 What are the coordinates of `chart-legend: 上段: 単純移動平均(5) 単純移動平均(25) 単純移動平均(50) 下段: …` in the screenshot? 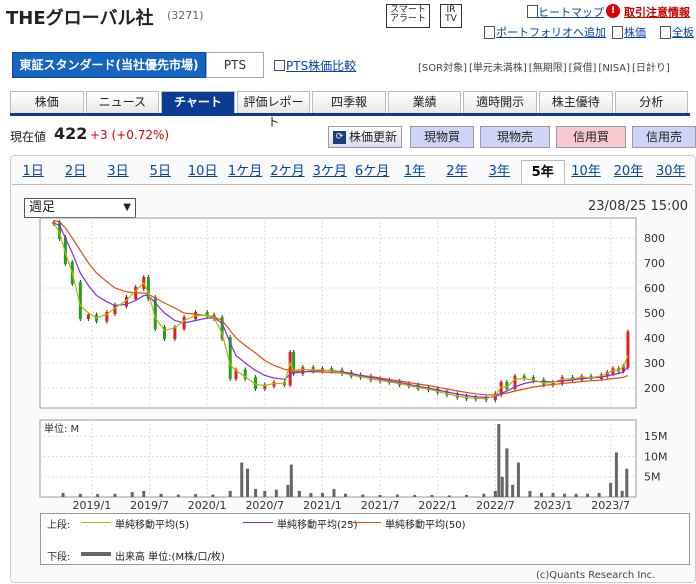 It's located at (365, 539).